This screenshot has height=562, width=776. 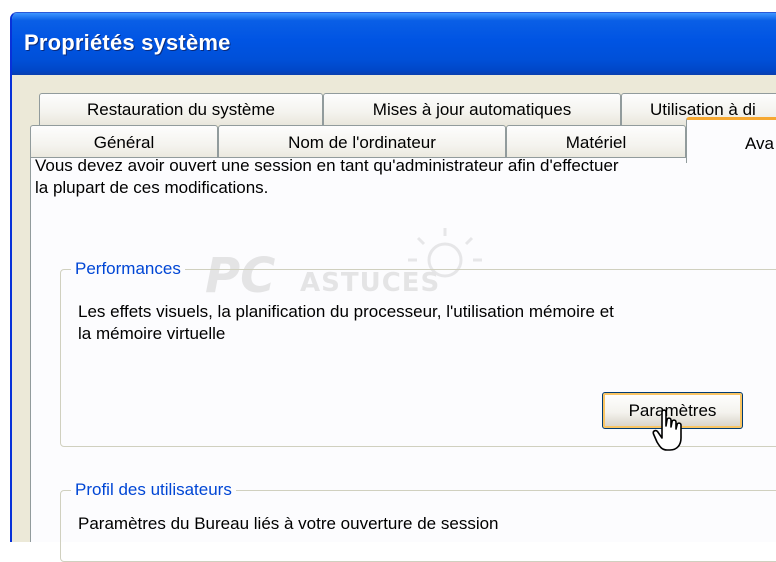 I want to click on admin-notice-line2: la plupart de ces modifications., so click(x=152, y=187).